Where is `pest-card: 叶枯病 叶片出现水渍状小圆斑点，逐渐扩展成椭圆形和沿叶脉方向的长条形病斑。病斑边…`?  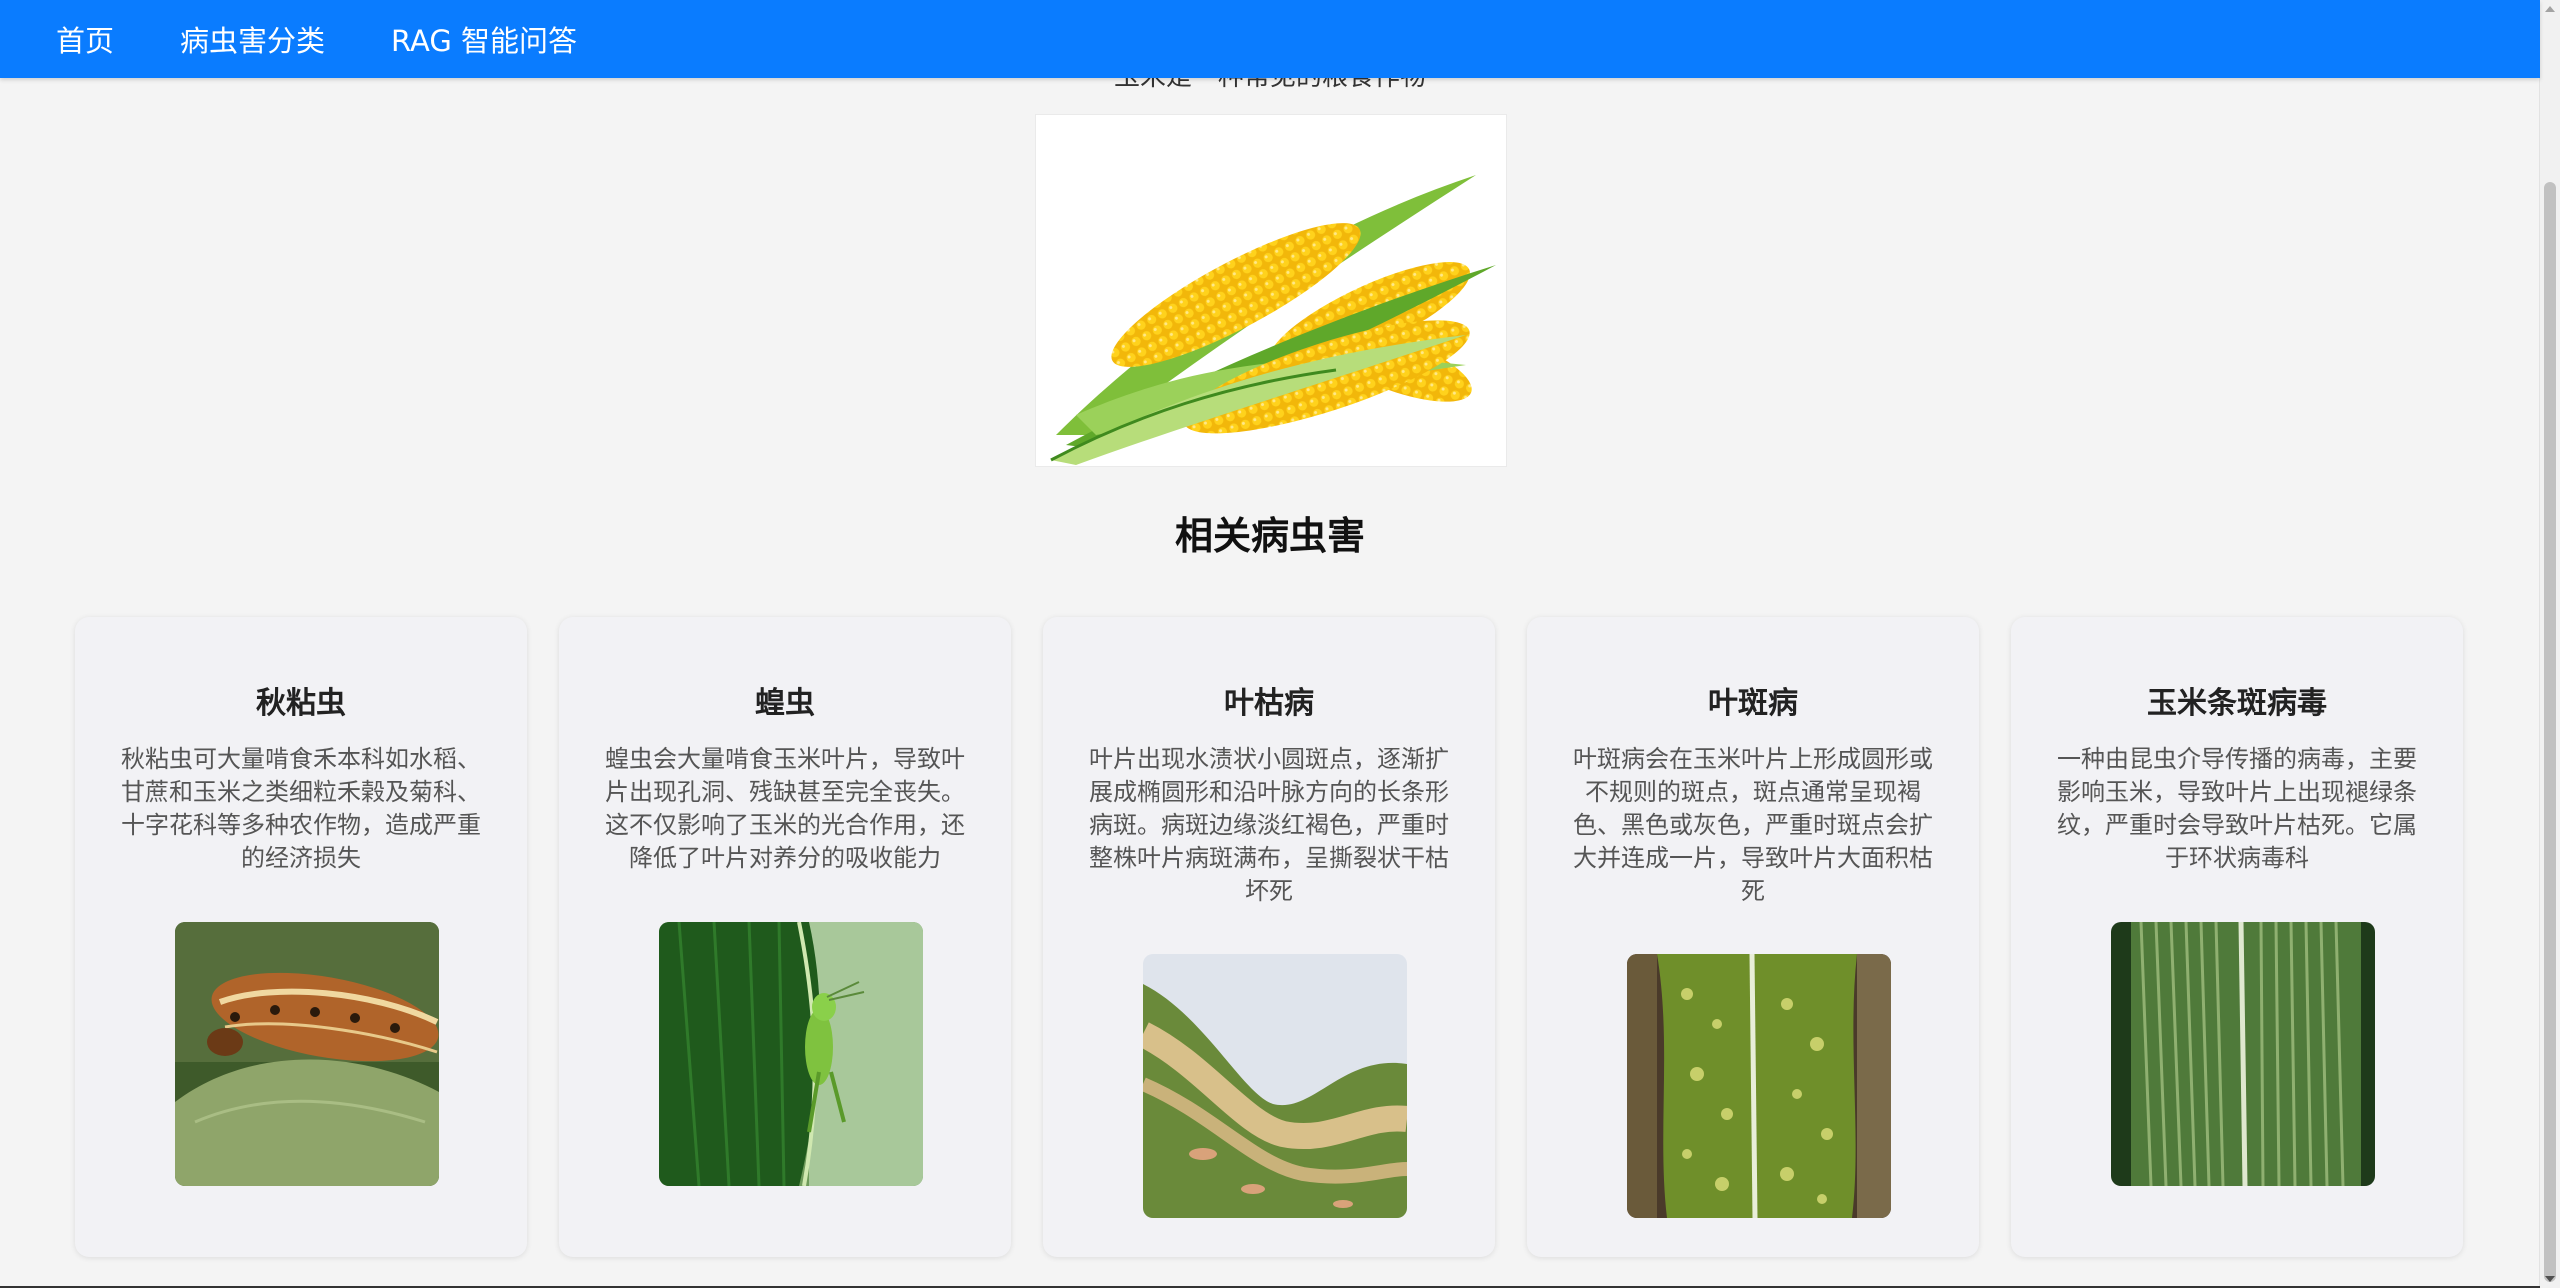
pest-card: 叶枯病 叶片出现水渍状小圆斑点，逐渐扩展成椭圆形和沿叶脉方向的长条形病斑。病斑边… is located at coordinates (1269, 937).